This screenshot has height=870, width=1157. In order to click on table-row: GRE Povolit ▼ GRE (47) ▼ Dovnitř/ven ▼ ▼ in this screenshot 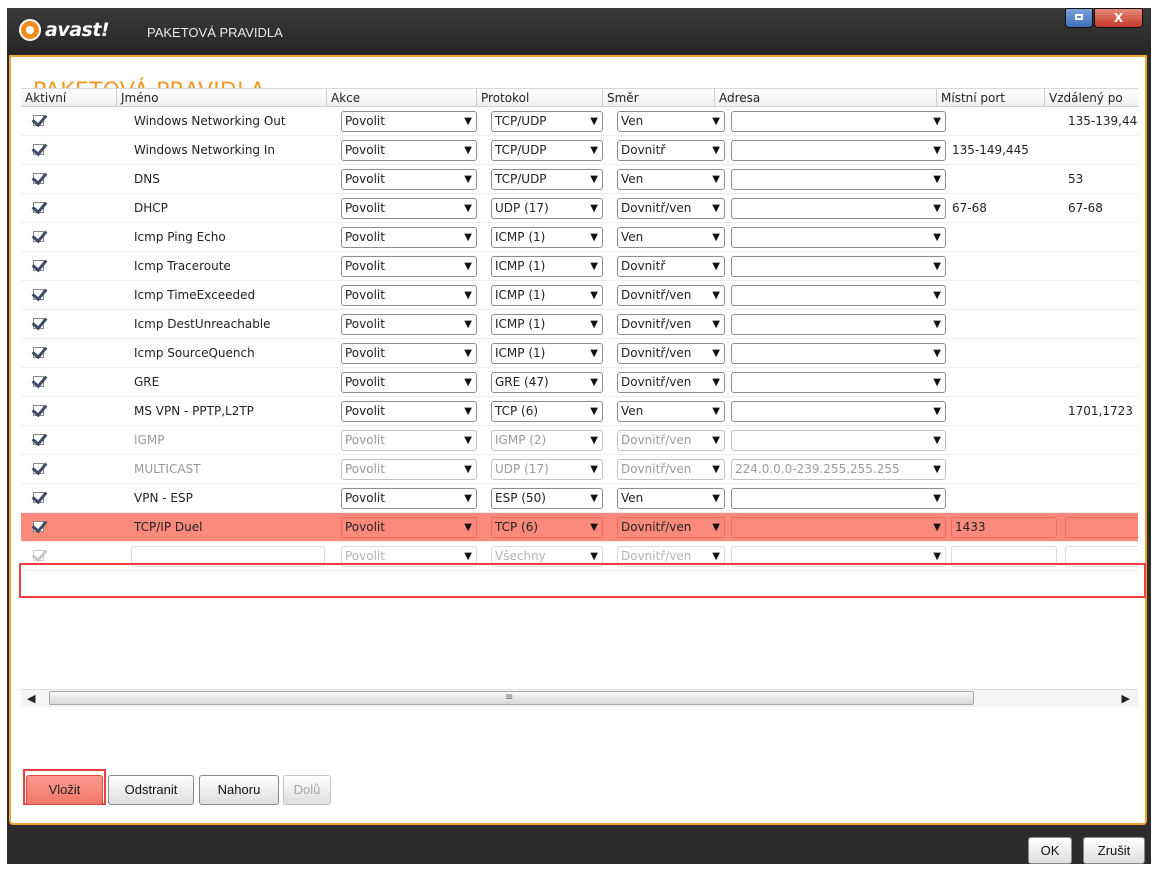, I will do `click(579, 382)`.